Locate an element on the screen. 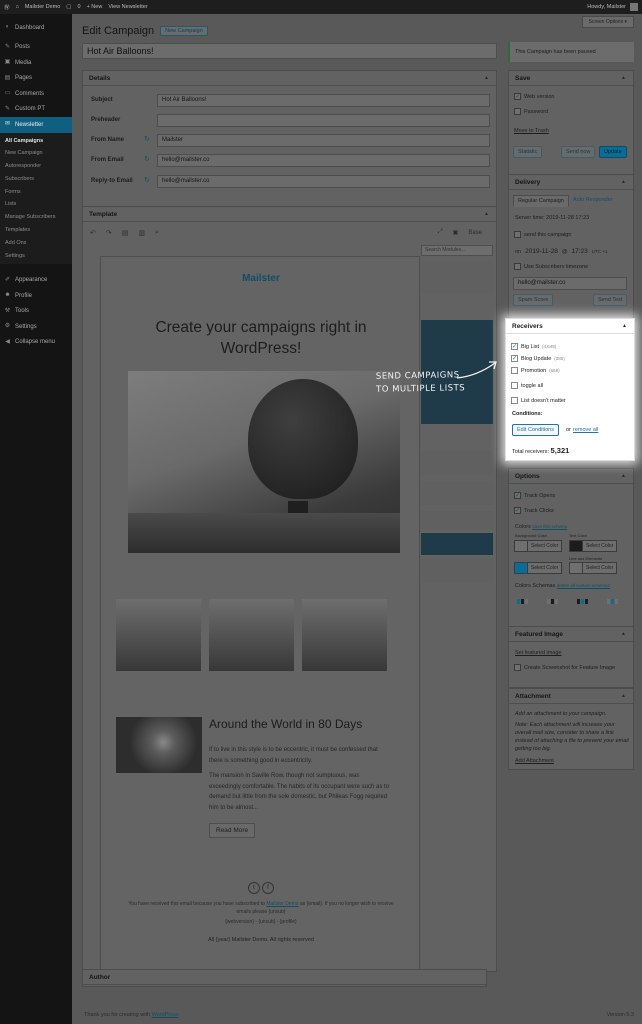 The image size is (642, 1024). list-doesnt-matter-checkbox: List doesn't matter is located at coordinates (538, 400).